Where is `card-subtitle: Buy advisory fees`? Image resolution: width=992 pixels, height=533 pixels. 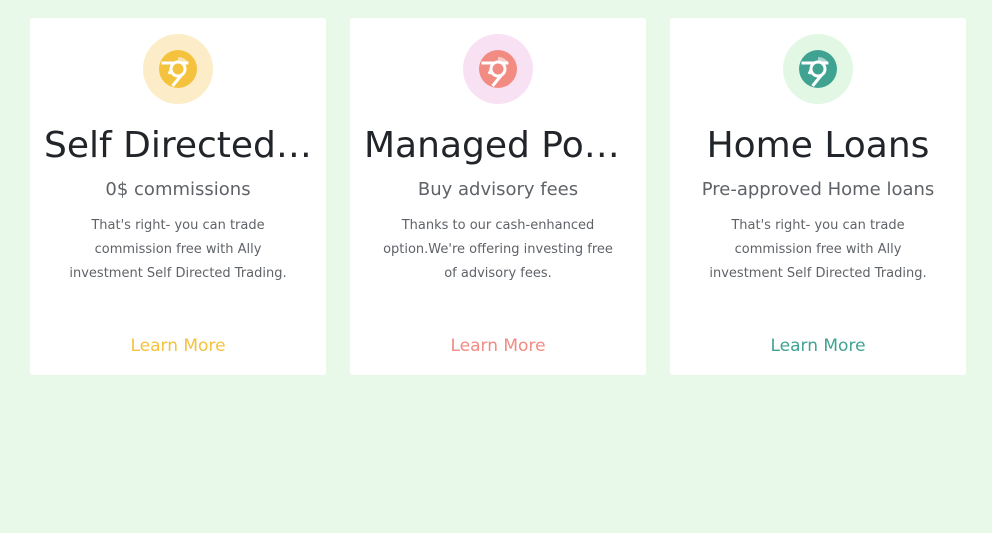 card-subtitle: Buy advisory fees is located at coordinates (498, 189).